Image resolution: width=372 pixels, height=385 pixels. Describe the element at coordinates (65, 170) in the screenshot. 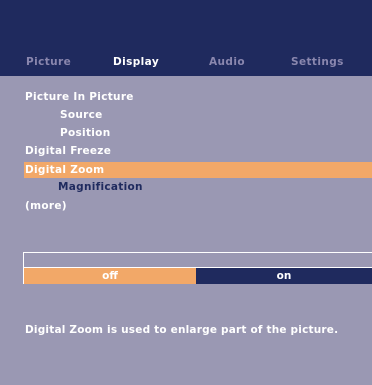

I see `menu-item-digital-zoom-label: Digital Zoom` at that location.